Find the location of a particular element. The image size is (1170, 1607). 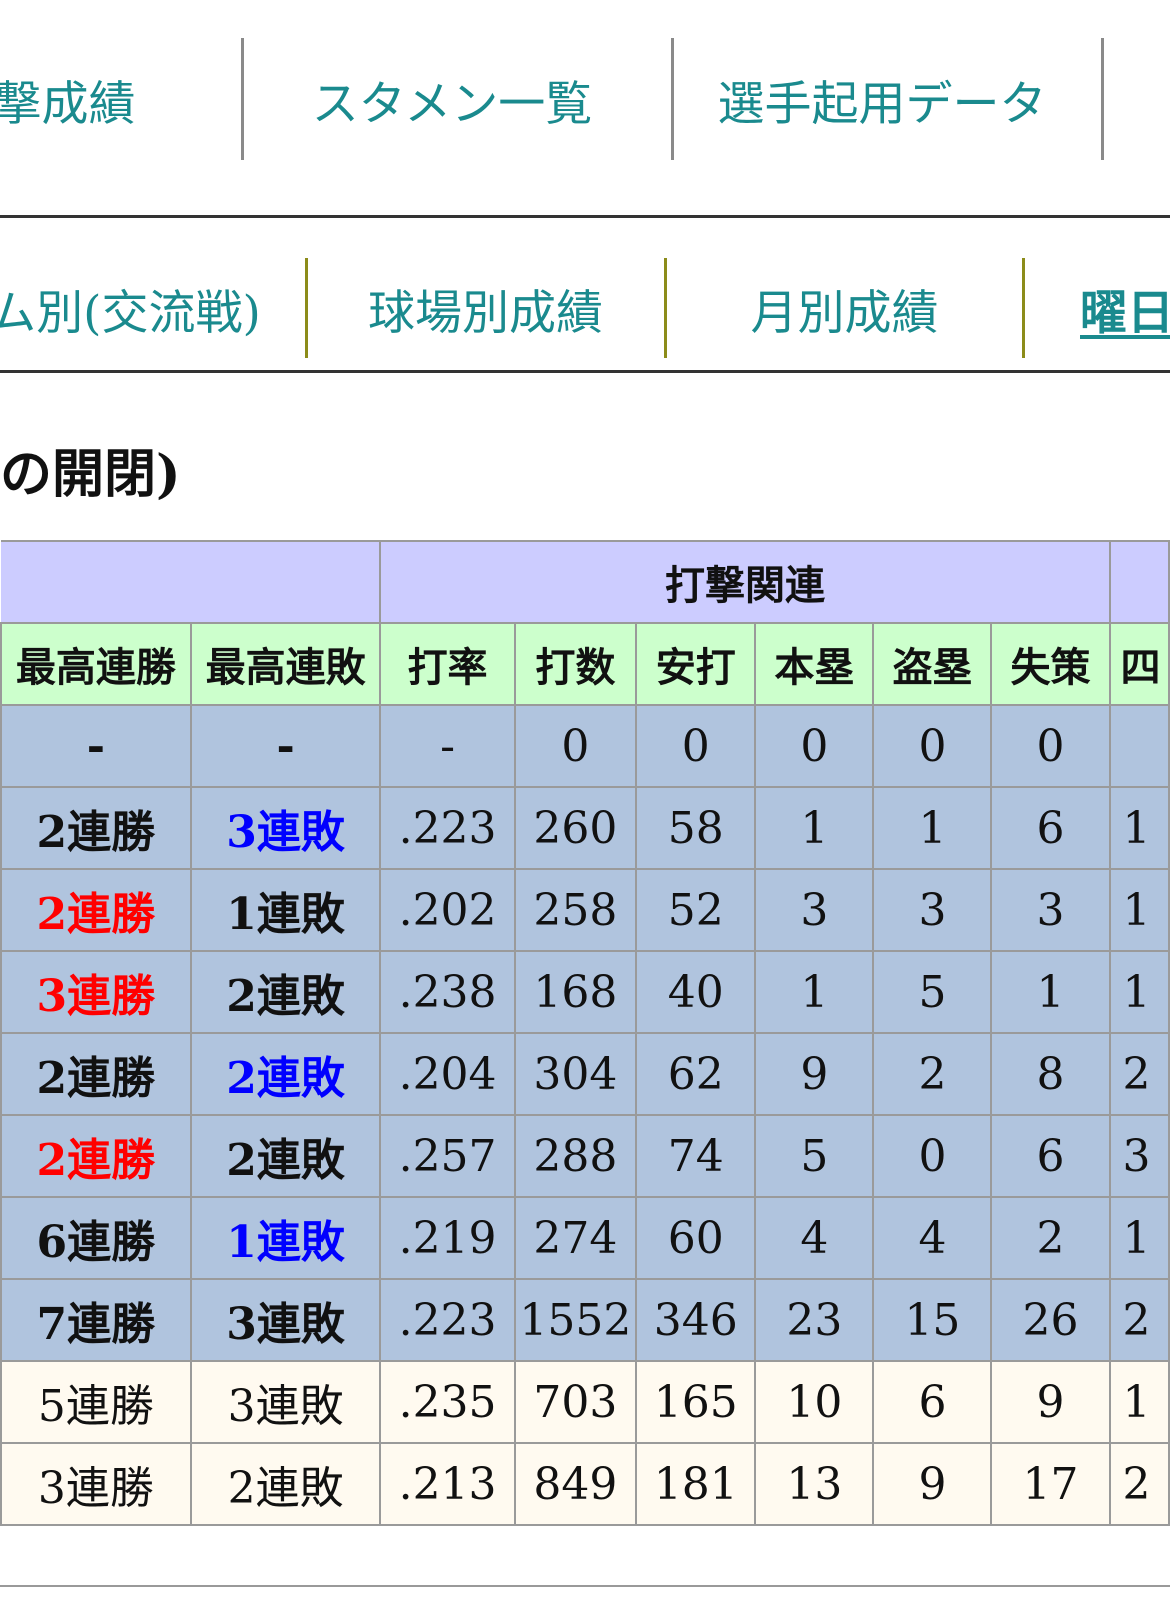

table-row: 3連勝 2連敗 .238 168 40 1 5 1 1 is located at coordinates (585, 992).